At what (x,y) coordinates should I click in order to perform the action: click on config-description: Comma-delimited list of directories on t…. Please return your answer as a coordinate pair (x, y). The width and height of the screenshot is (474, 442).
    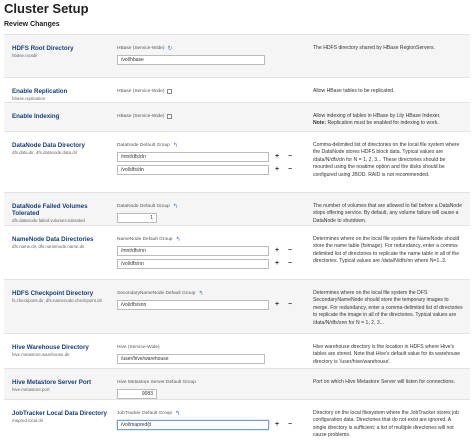
    Looking at the image, I should click on (386, 160).